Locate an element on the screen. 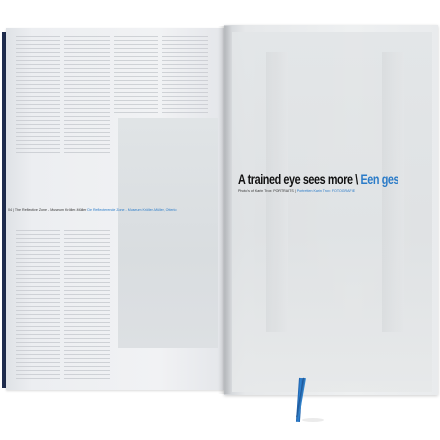 The width and height of the screenshot is (440, 440). left-page-photo is located at coordinates (168, 233).